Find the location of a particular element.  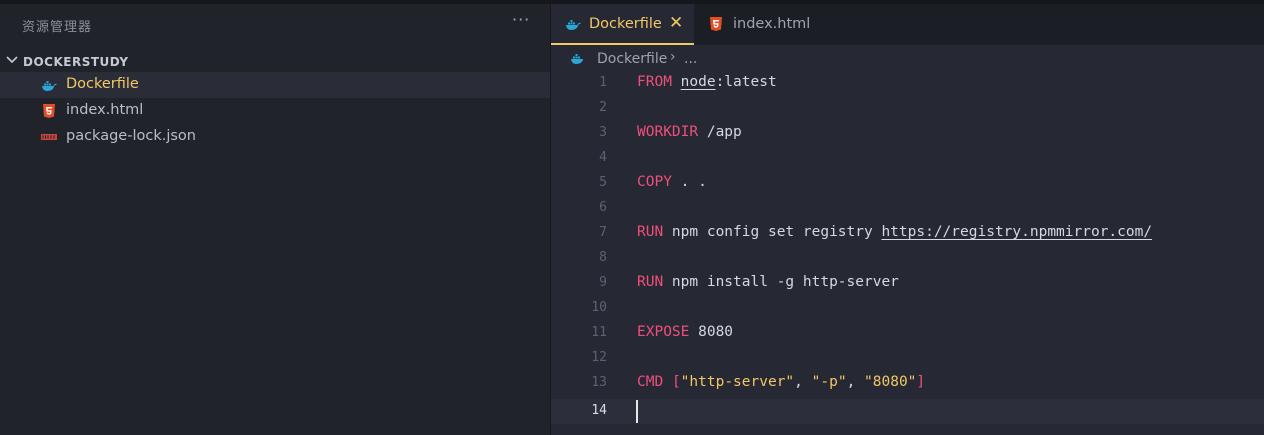

keyword: COPY is located at coordinates (654, 182).